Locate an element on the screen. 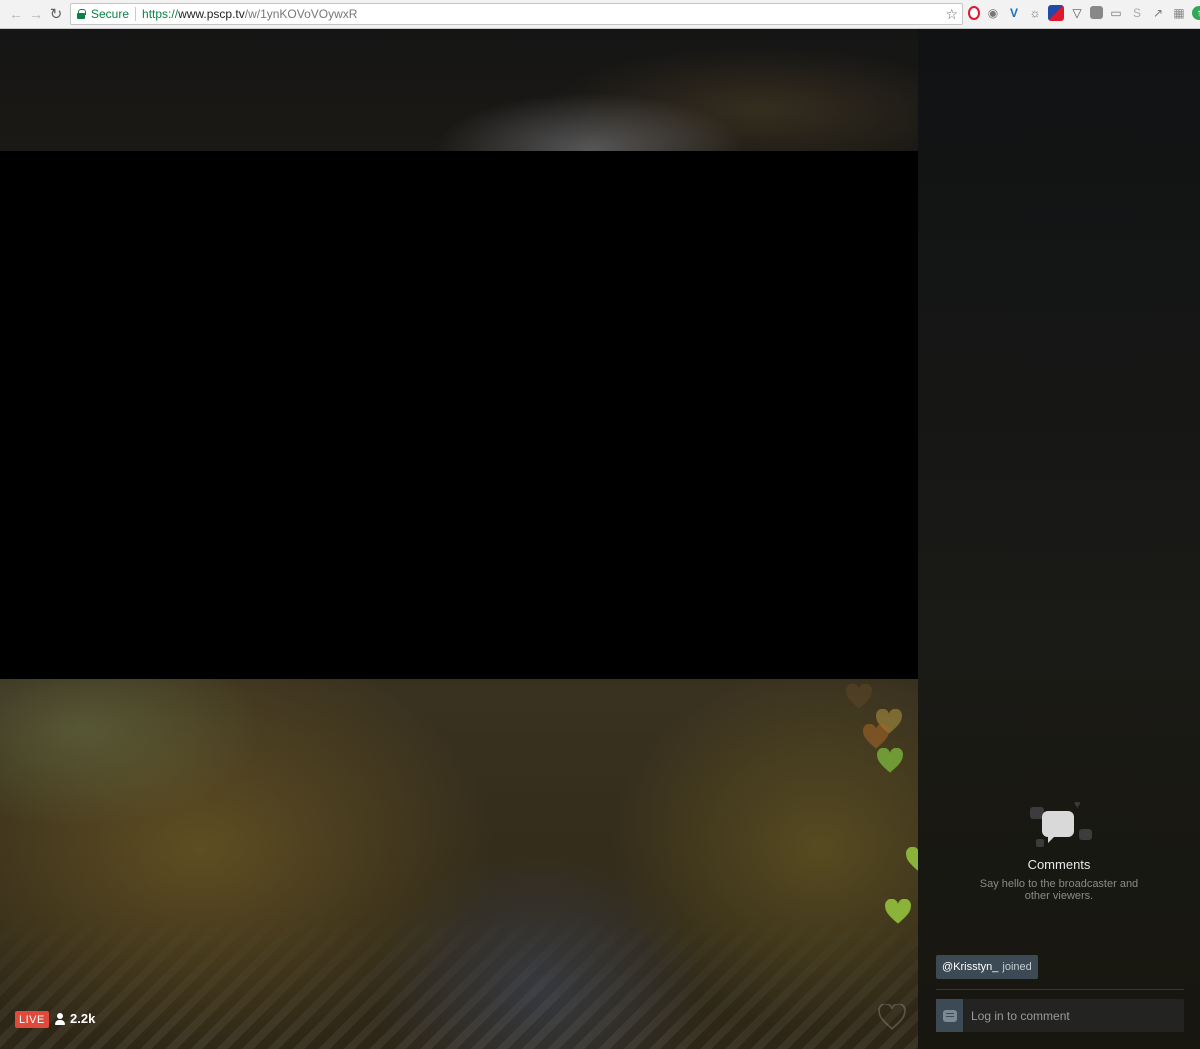 The image size is (1200, 1049). comments-title: Comments is located at coordinates (1059, 864).